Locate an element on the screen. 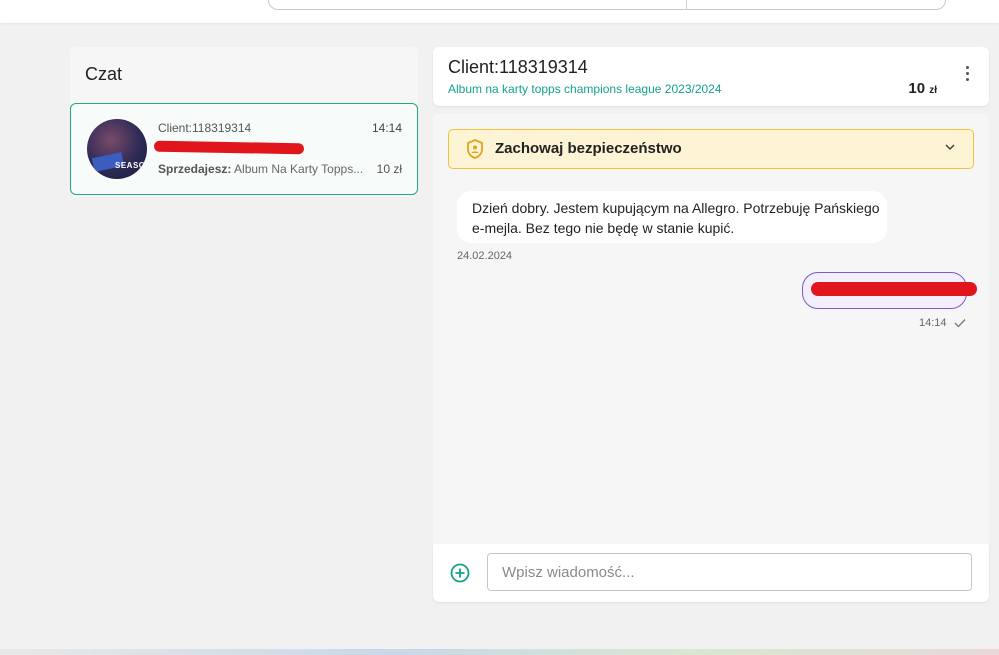 The image size is (999, 655). message-composer is located at coordinates (711, 573).